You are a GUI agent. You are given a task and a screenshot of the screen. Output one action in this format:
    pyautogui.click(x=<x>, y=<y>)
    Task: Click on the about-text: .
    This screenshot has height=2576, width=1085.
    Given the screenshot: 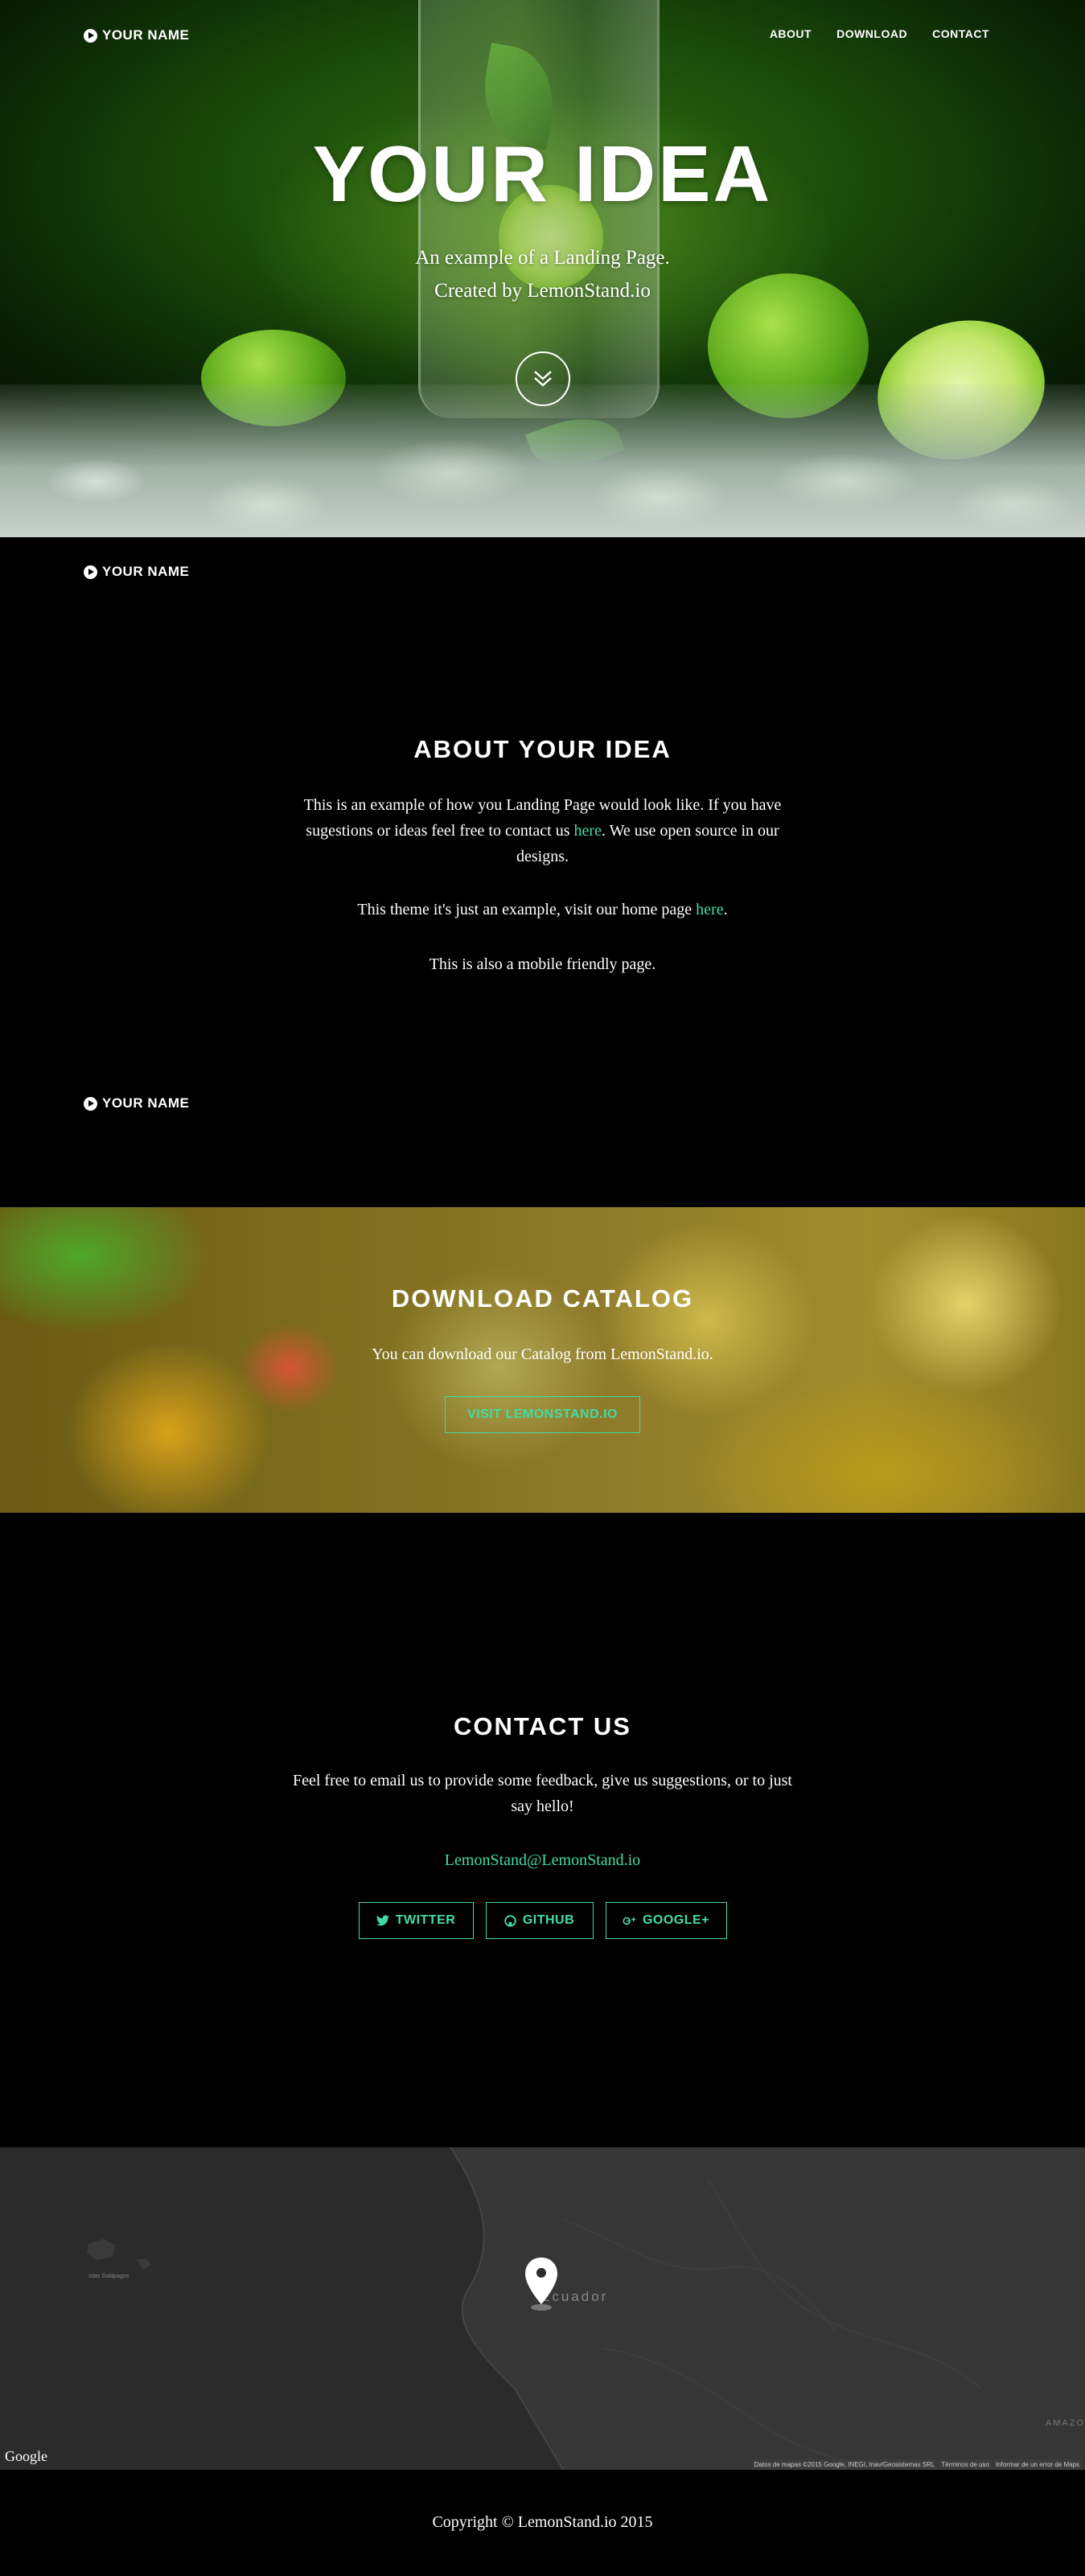 What is the action you would take?
    pyautogui.click(x=725, y=909)
    